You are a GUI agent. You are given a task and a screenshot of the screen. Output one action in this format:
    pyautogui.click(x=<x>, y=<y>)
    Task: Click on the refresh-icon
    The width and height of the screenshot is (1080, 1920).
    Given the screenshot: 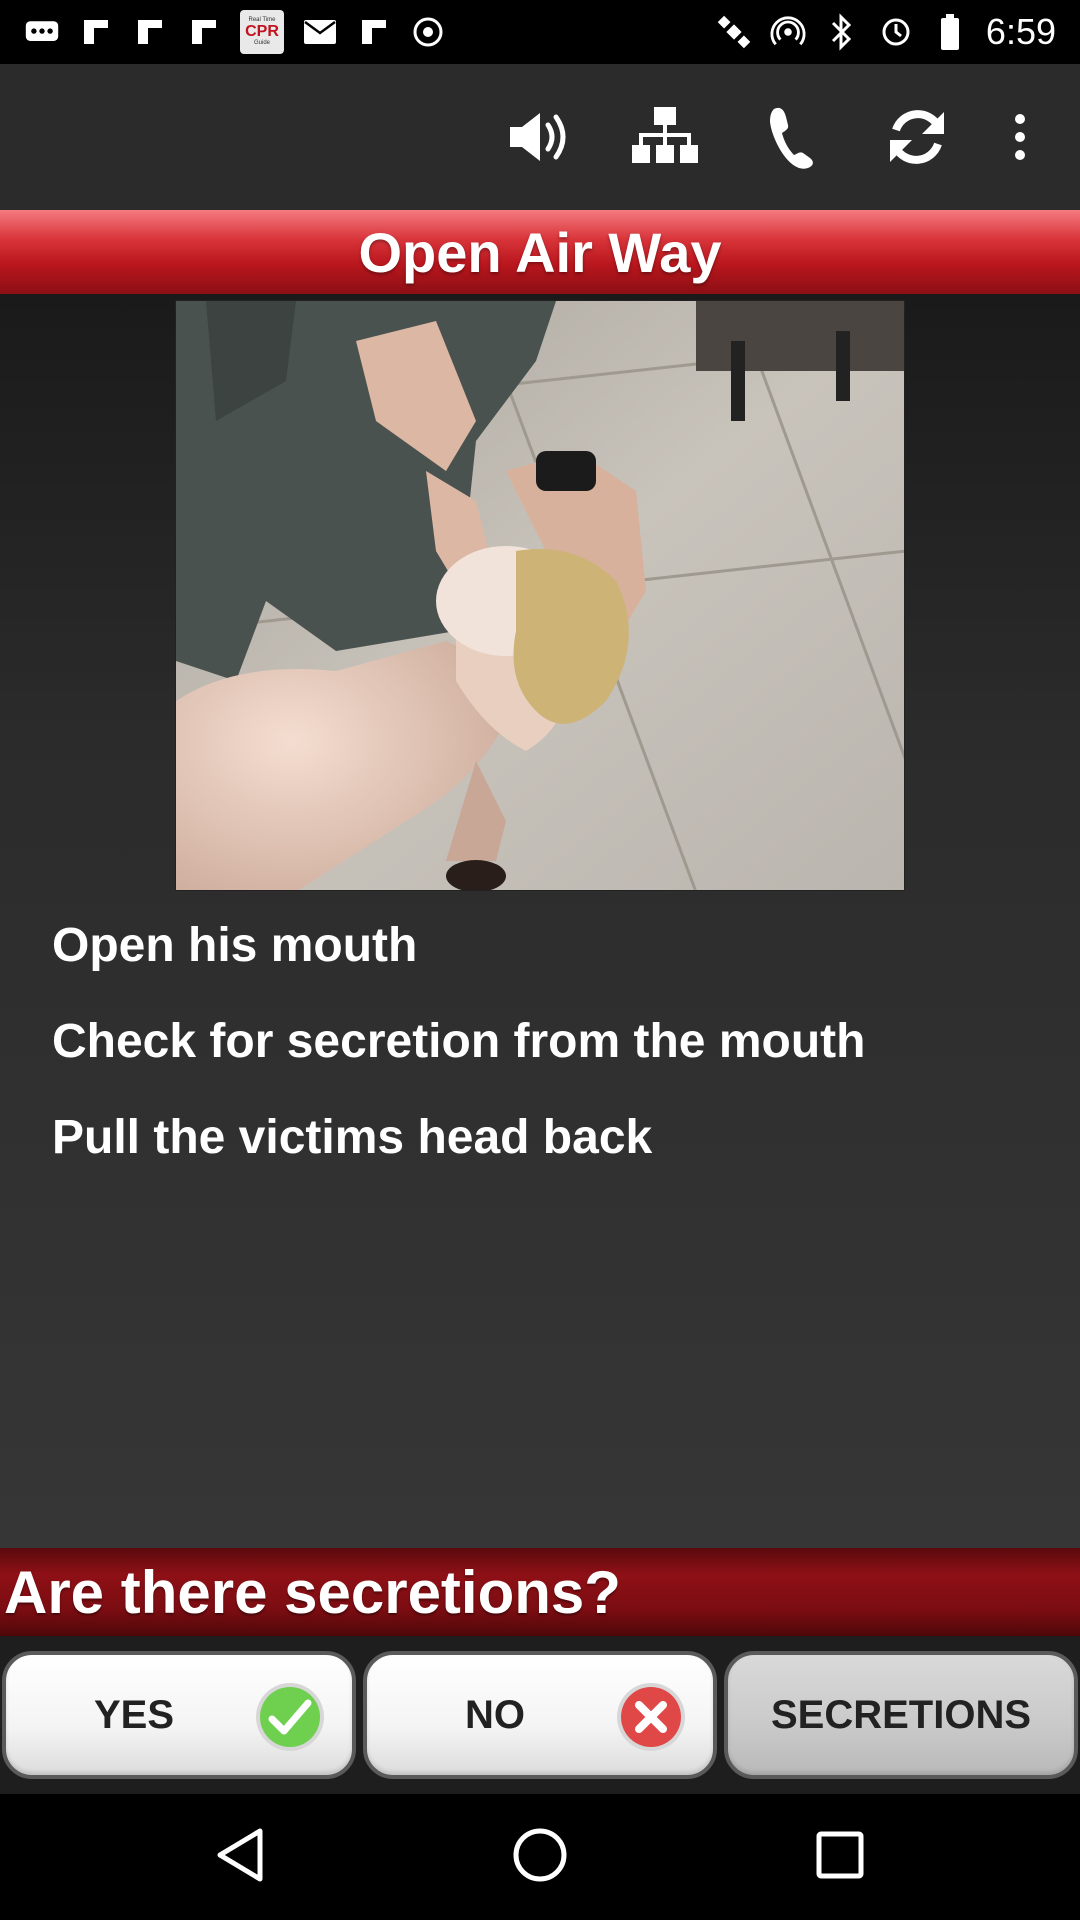 What is the action you would take?
    pyautogui.click(x=917, y=137)
    